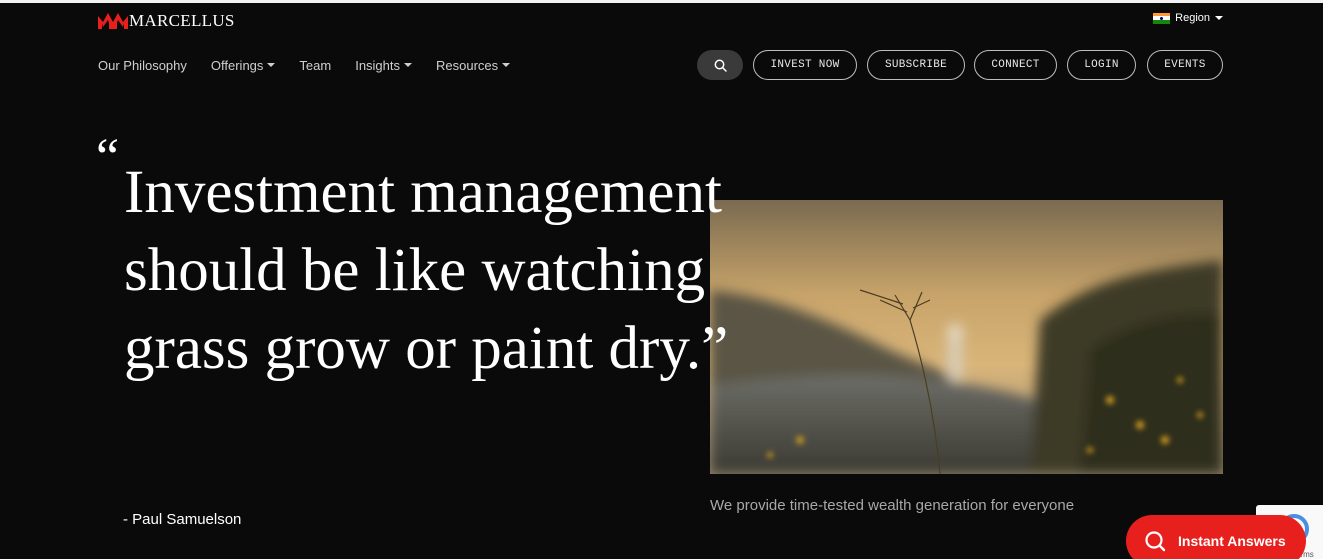  What do you see at coordinates (182, 519) in the screenshot?
I see `quote-author: - Paul Samuelson` at bounding box center [182, 519].